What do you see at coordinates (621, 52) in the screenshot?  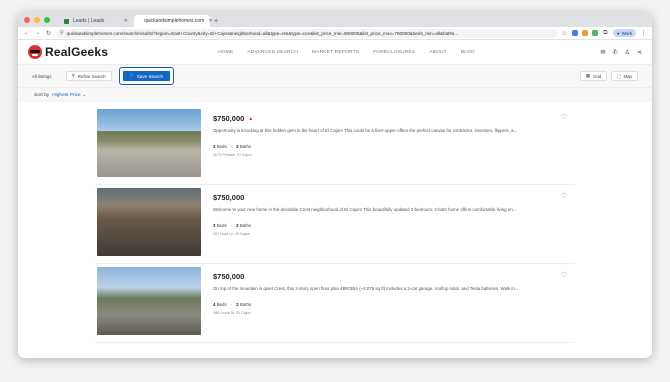 I see `header-actions: ✉ ✆ ♙ ⋖` at bounding box center [621, 52].